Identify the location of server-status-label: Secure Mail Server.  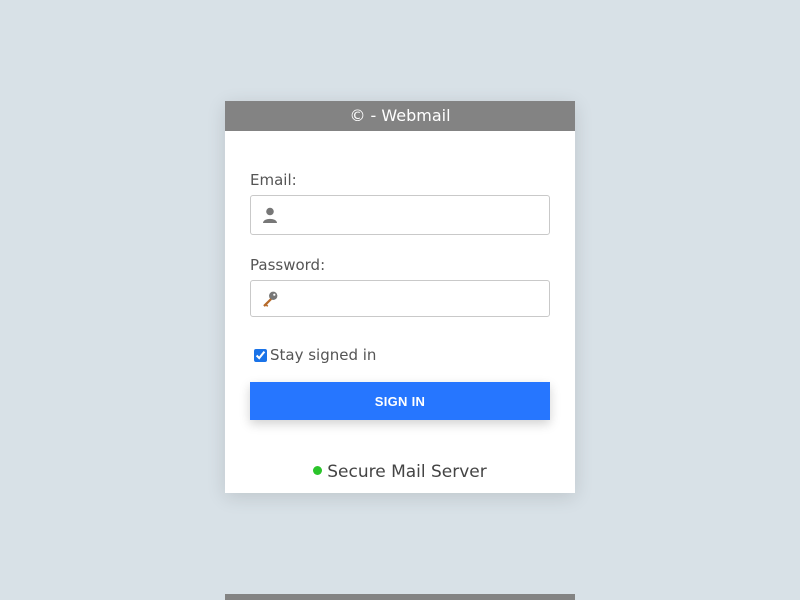
(407, 472).